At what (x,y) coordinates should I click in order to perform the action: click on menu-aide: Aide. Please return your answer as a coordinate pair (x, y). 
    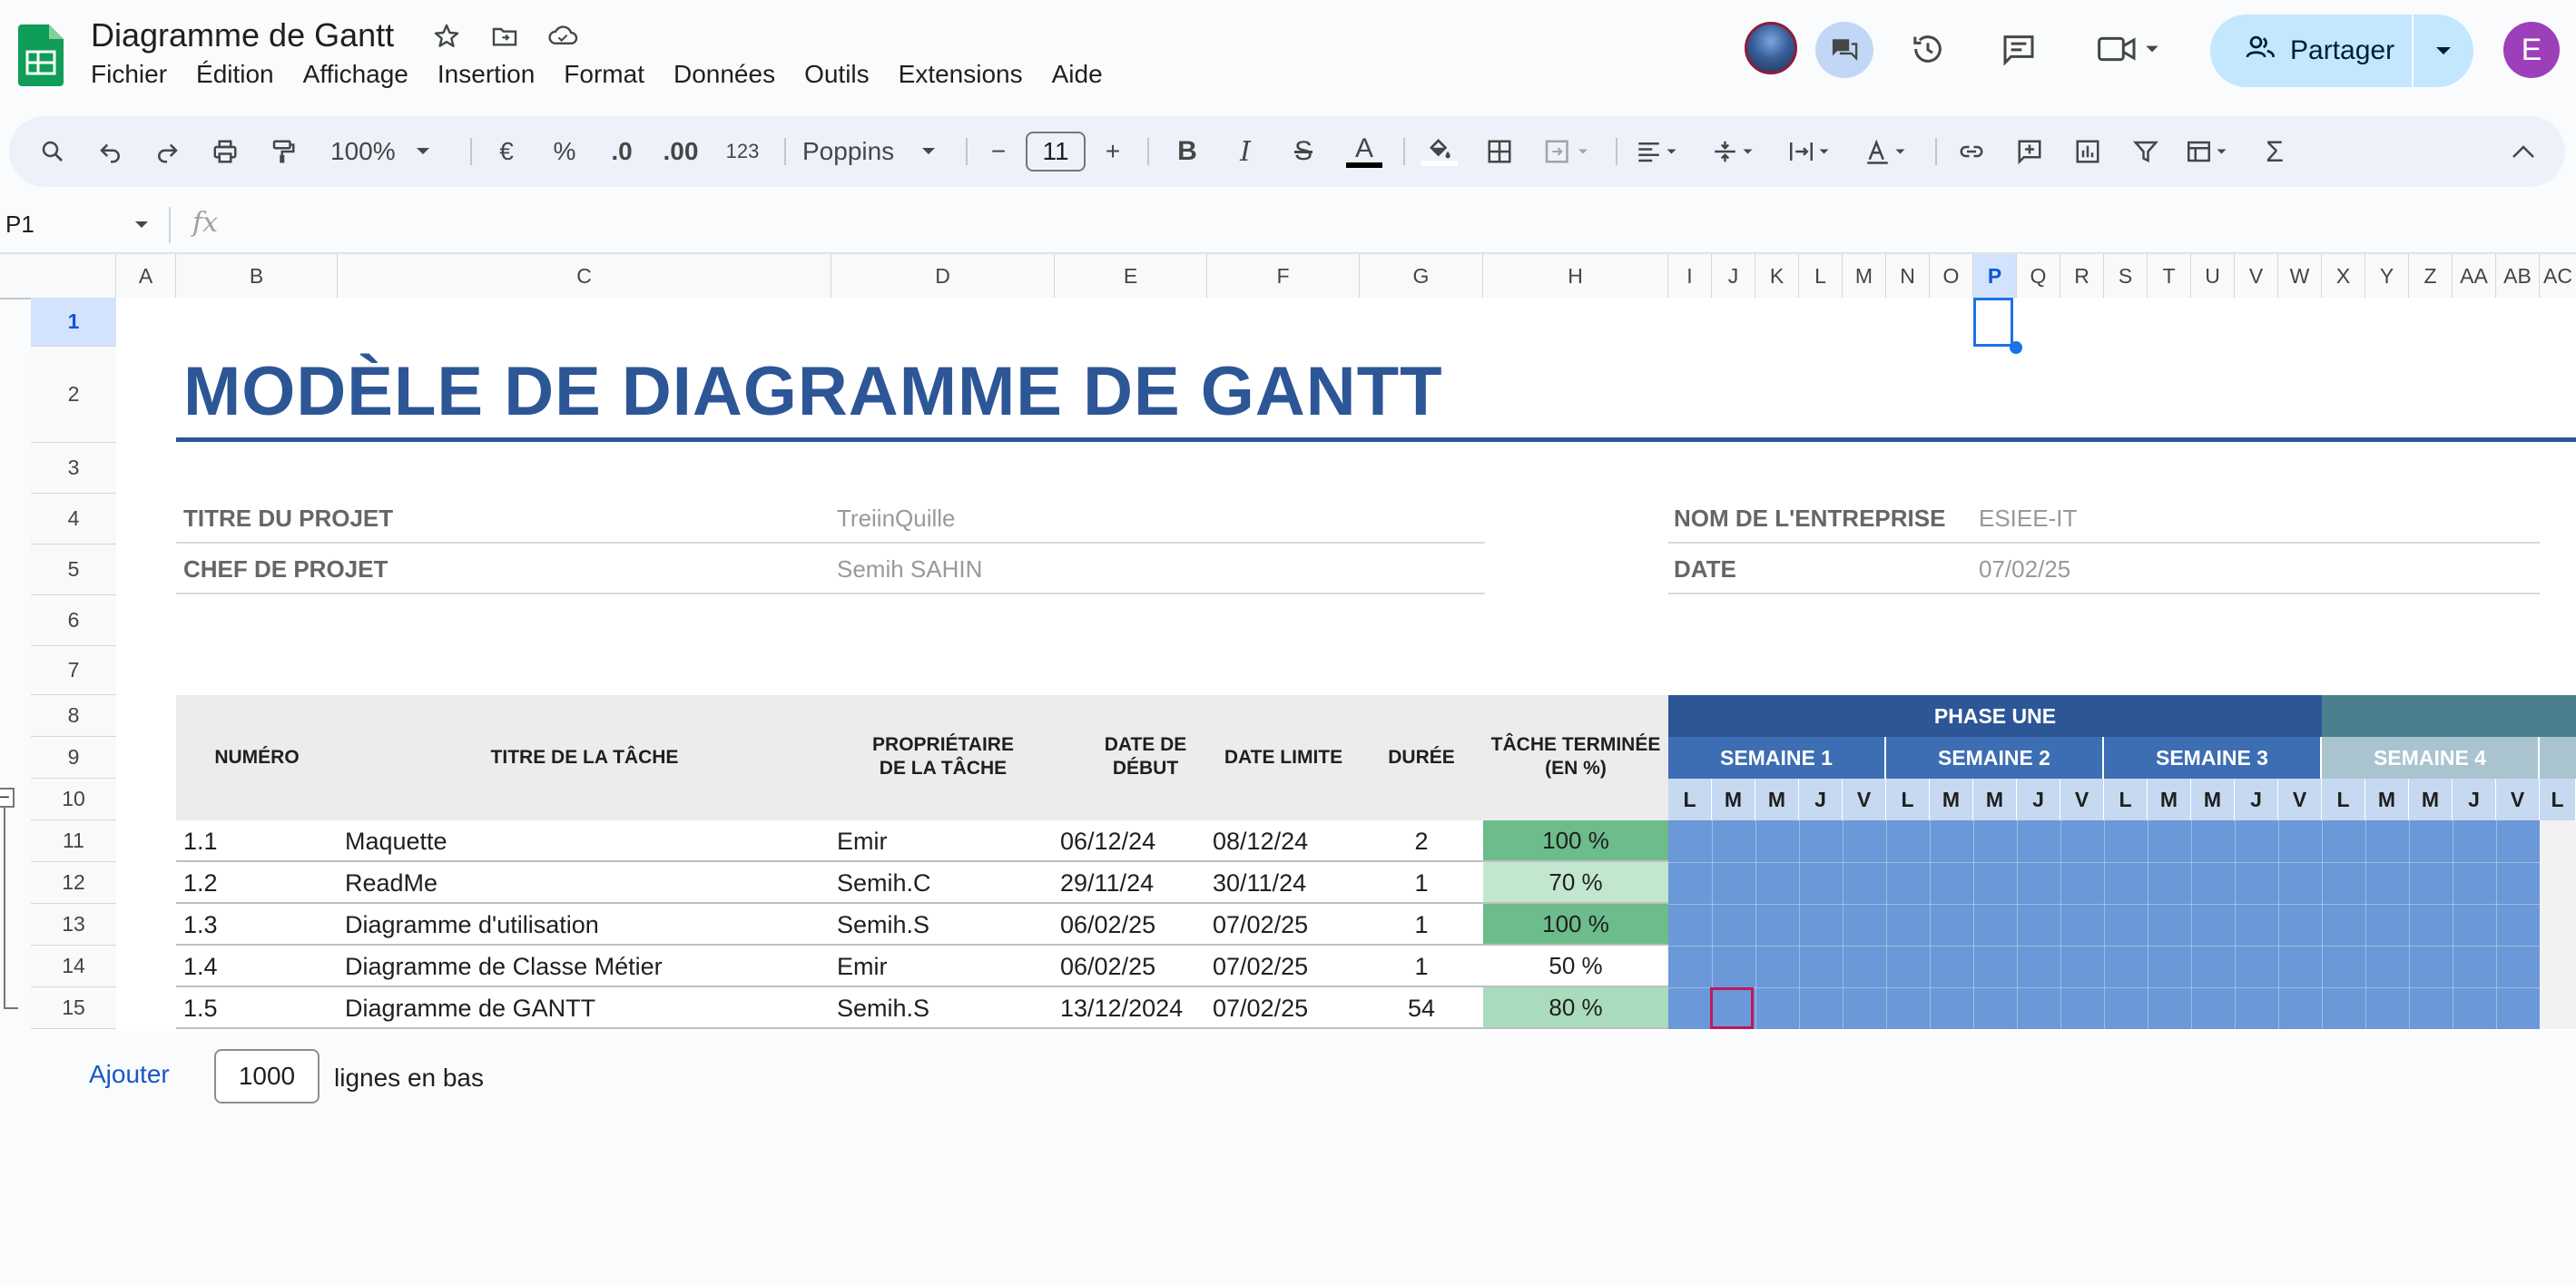
    Looking at the image, I should click on (1077, 74).